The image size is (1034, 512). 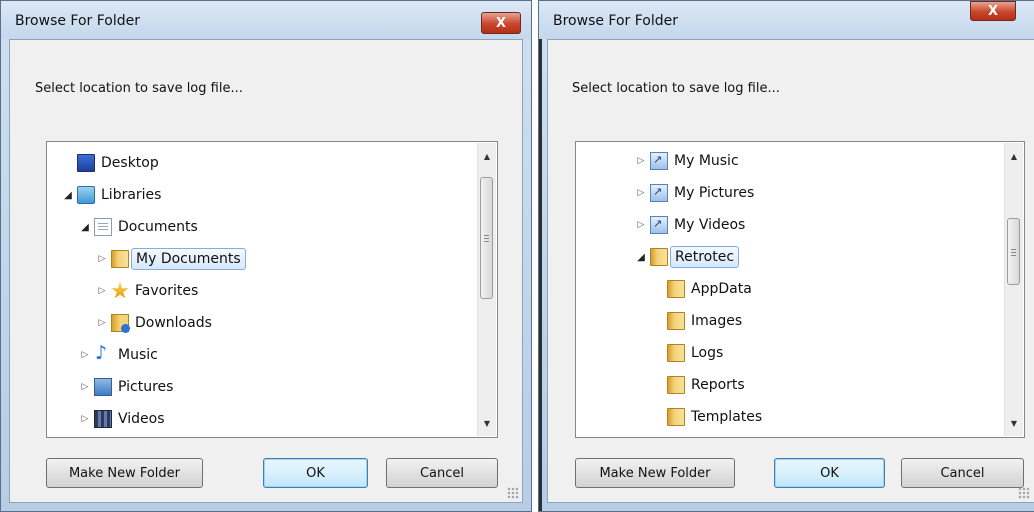 I want to click on pictures-icon, so click(x=103, y=387).